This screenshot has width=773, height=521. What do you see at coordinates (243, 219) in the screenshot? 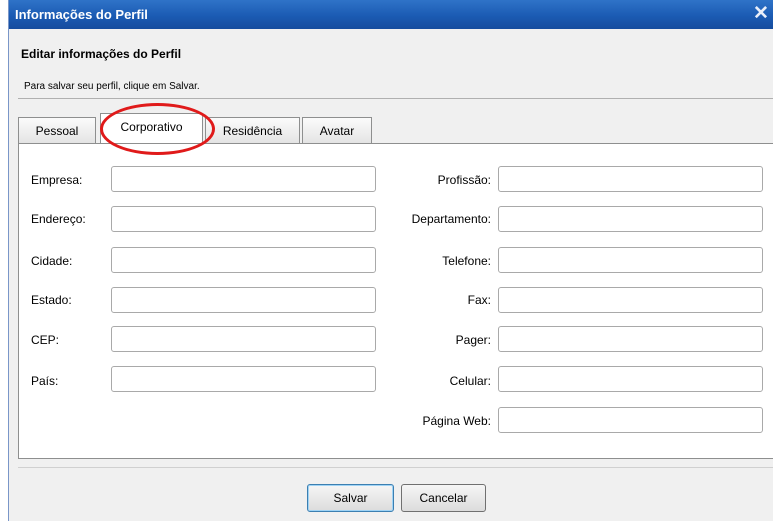
I see `endereco-field` at bounding box center [243, 219].